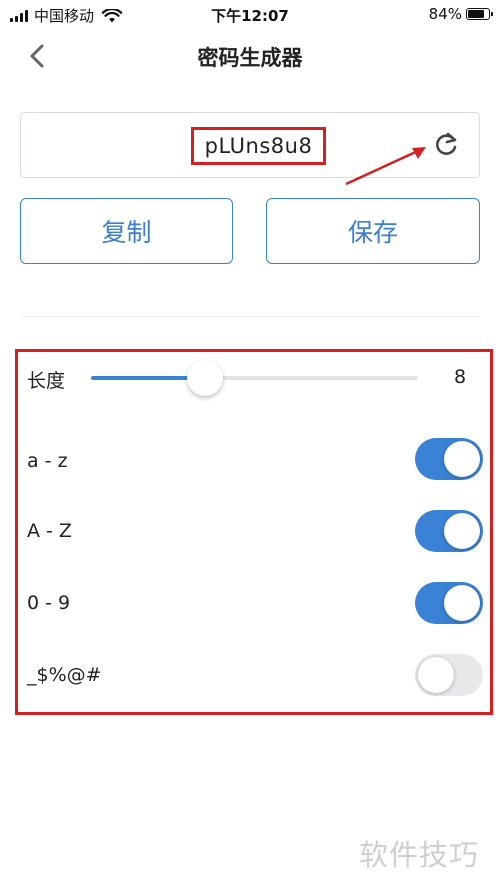  What do you see at coordinates (373, 231) in the screenshot?
I see `save-button: 保存` at bounding box center [373, 231].